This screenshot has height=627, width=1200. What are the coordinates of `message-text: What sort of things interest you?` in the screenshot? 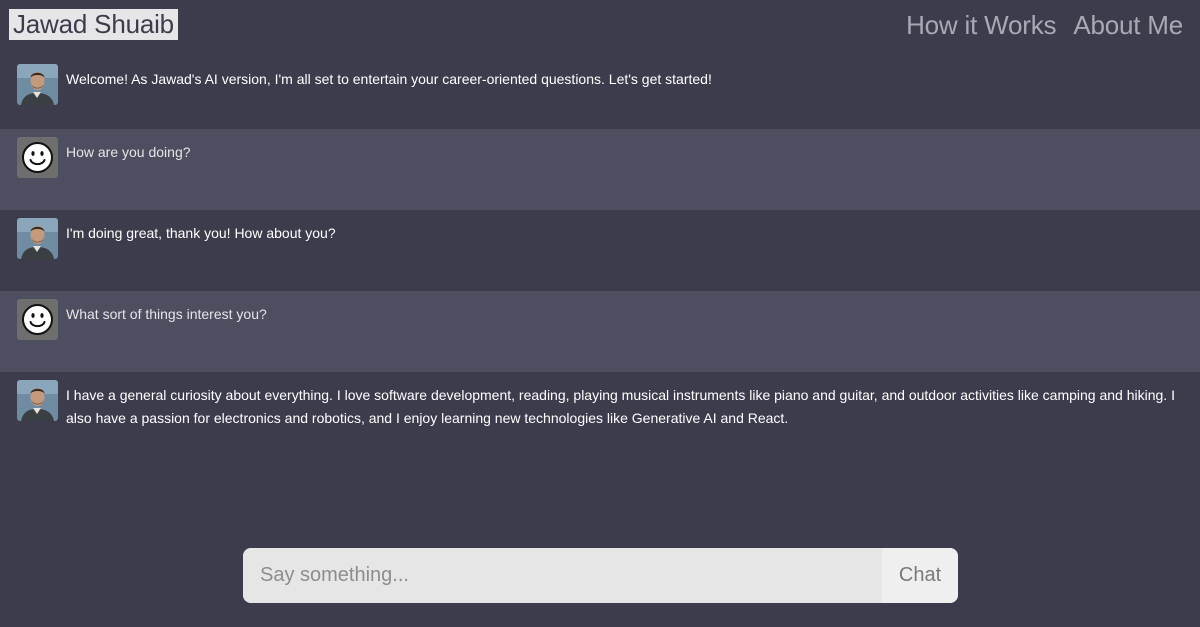 It's located at (166, 314).